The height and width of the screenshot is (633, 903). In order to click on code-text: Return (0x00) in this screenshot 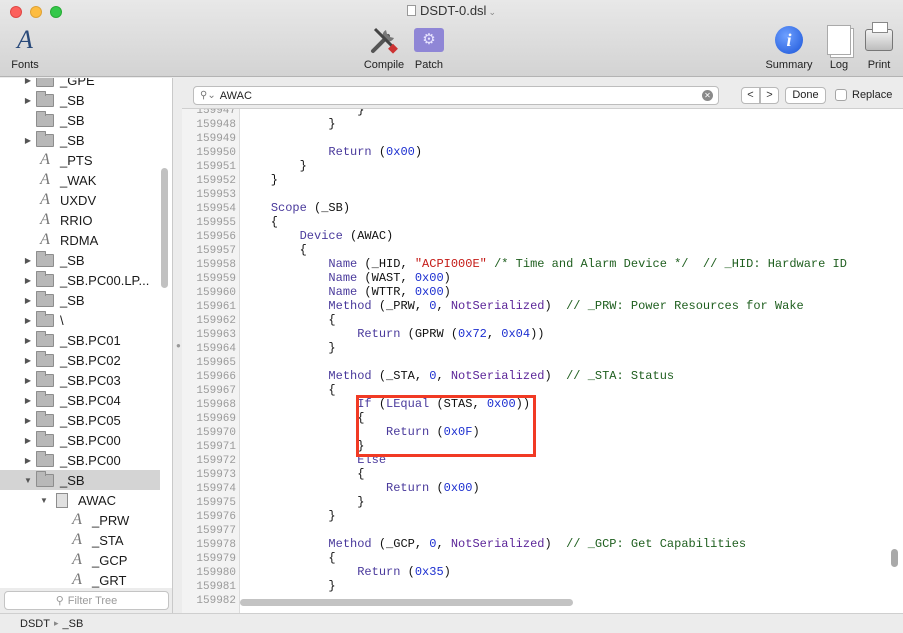, I will do `click(361, 488)`.